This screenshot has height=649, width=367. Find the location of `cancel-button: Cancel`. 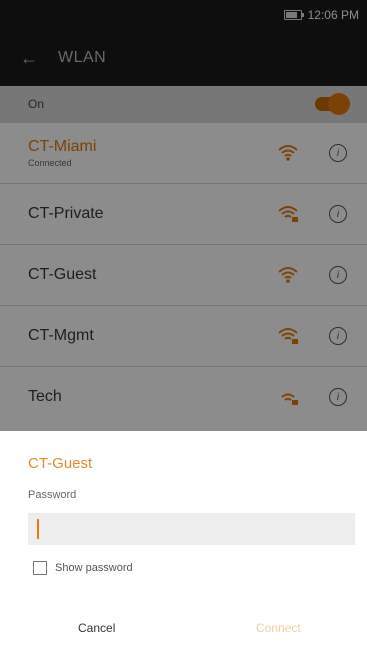

cancel-button: Cancel is located at coordinates (96, 628).